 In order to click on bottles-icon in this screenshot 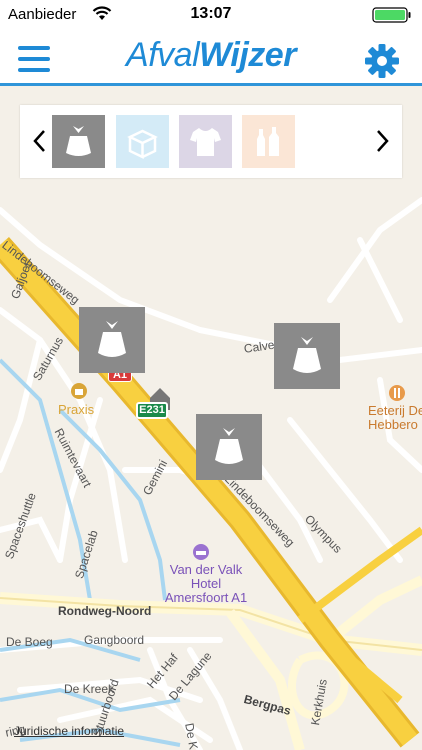, I will do `click(268, 141)`.